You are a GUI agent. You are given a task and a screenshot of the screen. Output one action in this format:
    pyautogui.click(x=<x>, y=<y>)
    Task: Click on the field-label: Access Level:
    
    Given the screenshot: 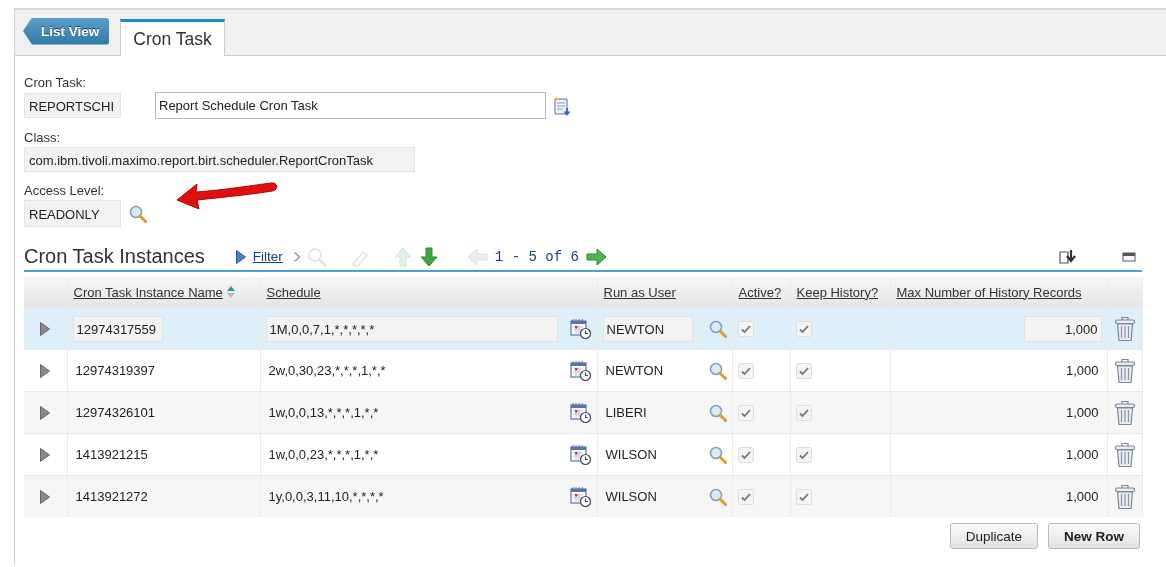 What is the action you would take?
    pyautogui.click(x=64, y=191)
    